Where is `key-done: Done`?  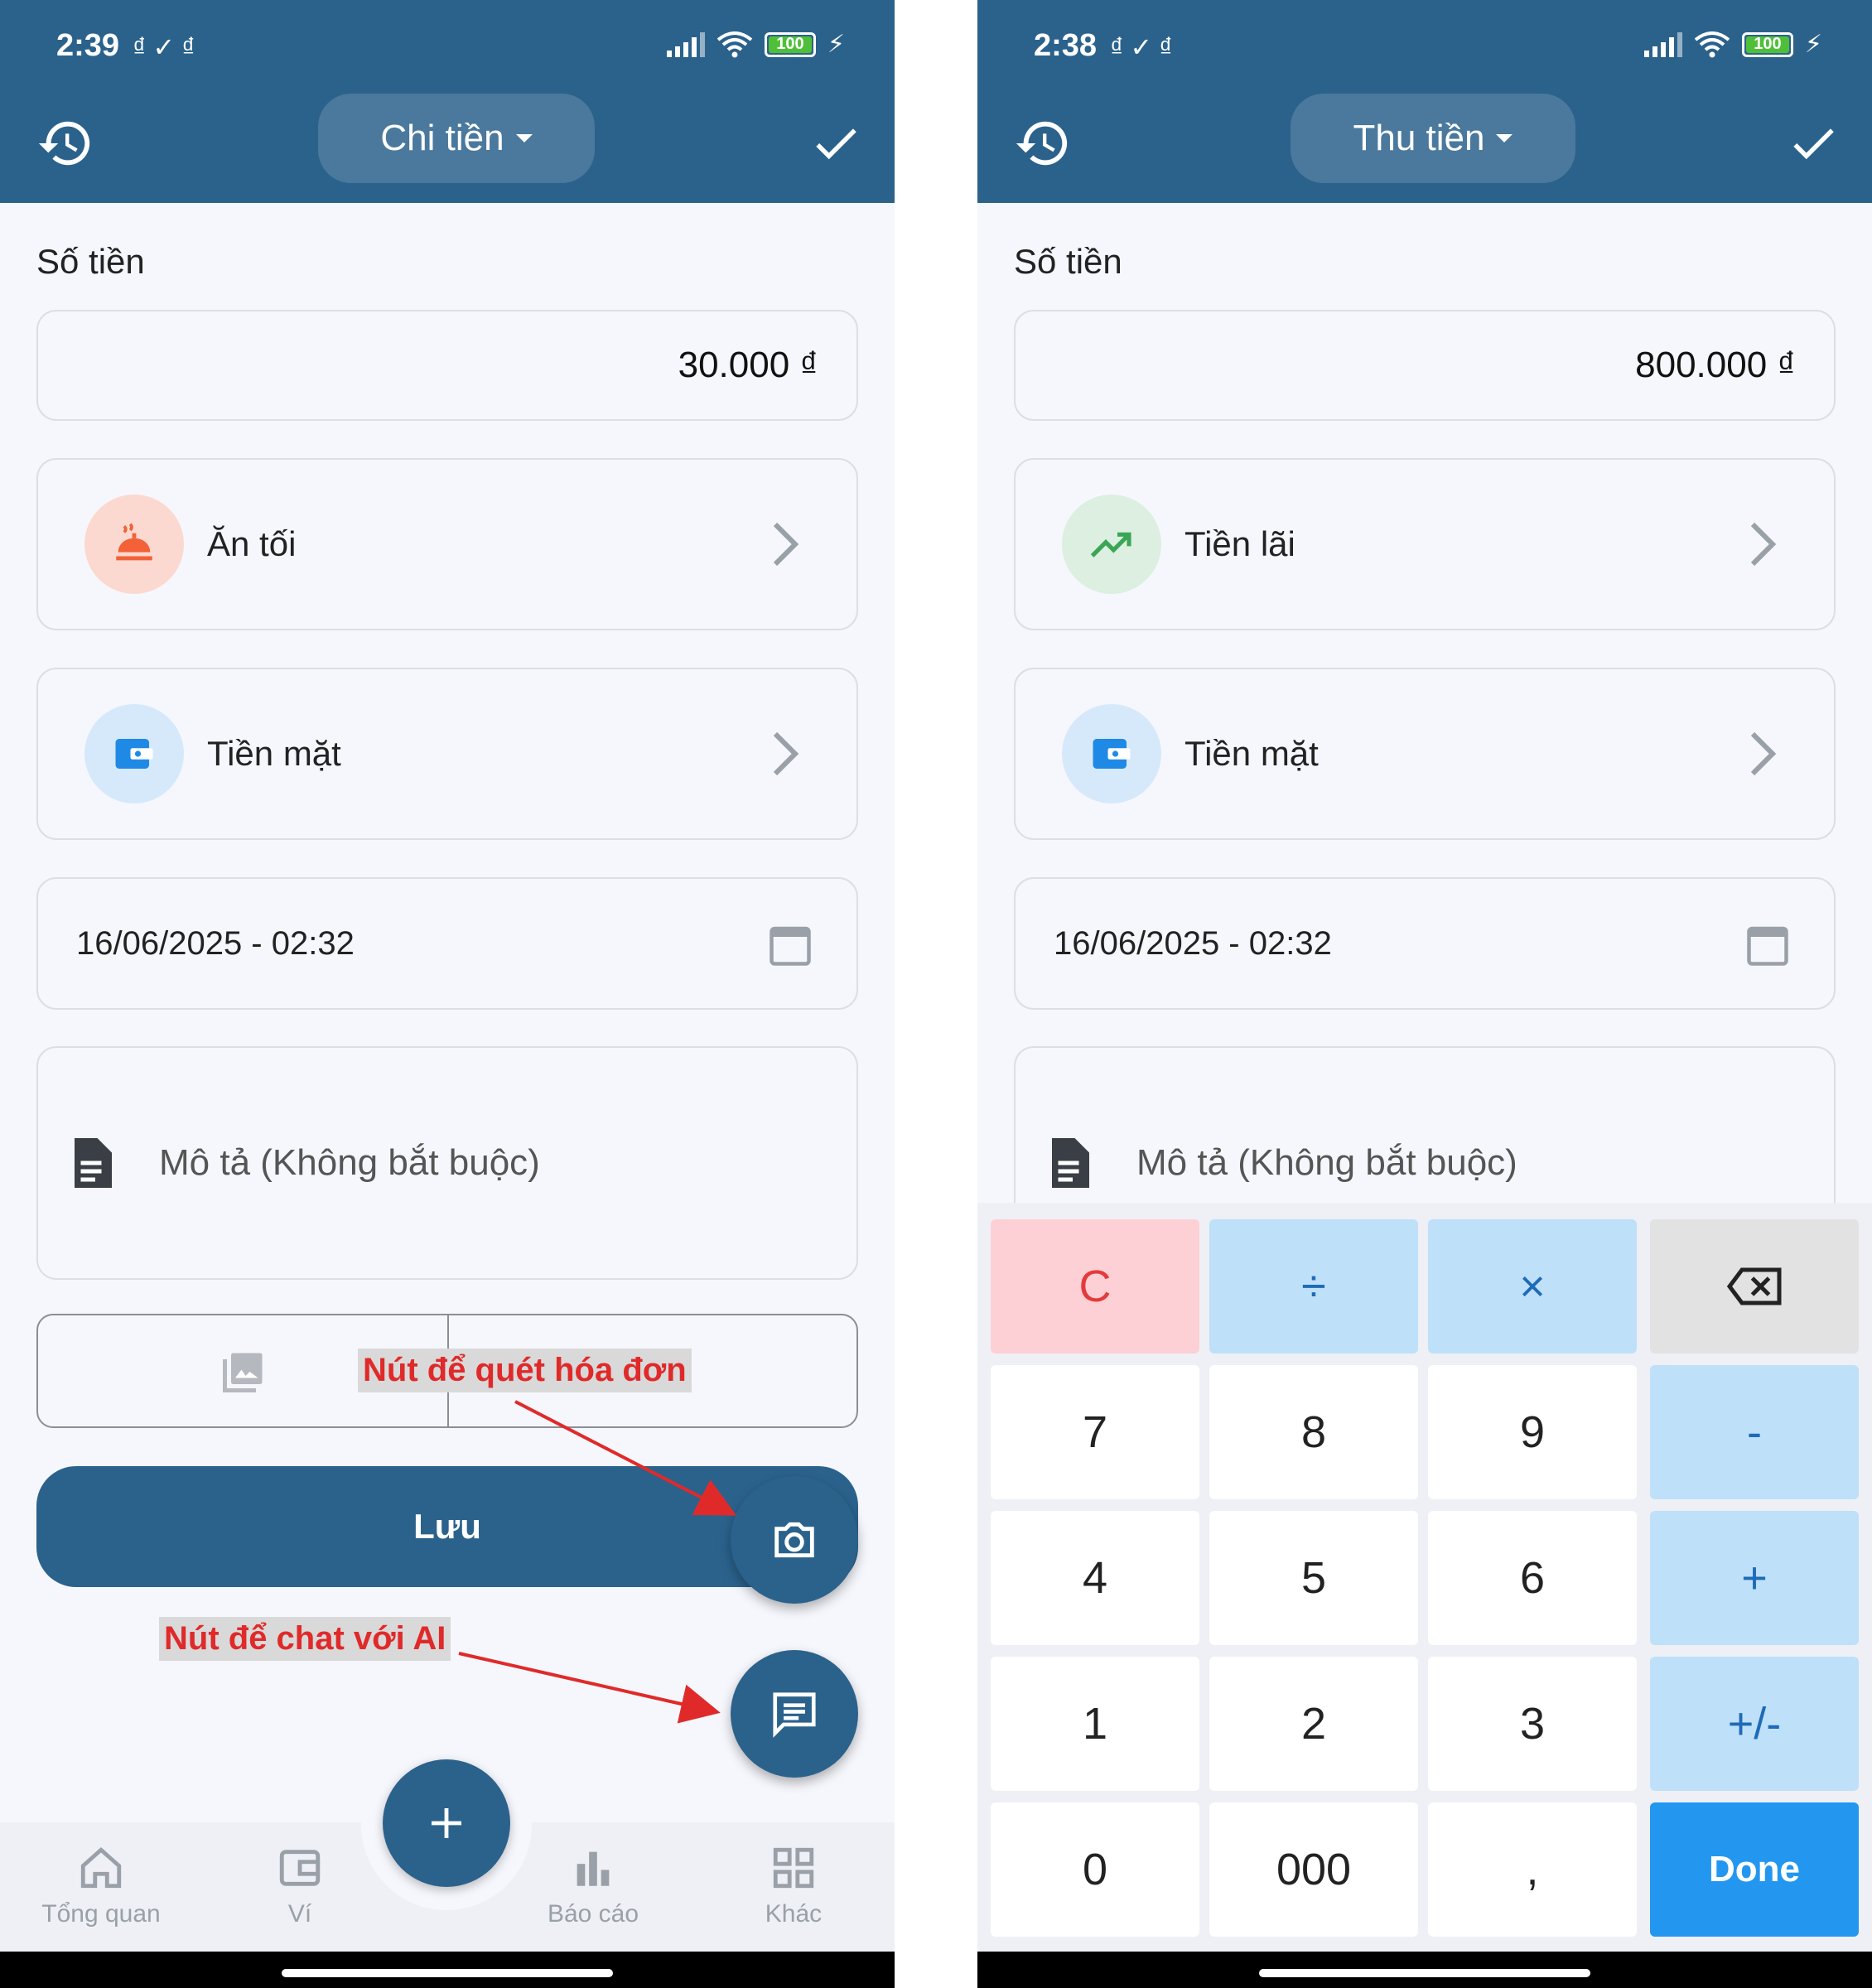 key-done: Done is located at coordinates (1754, 1869).